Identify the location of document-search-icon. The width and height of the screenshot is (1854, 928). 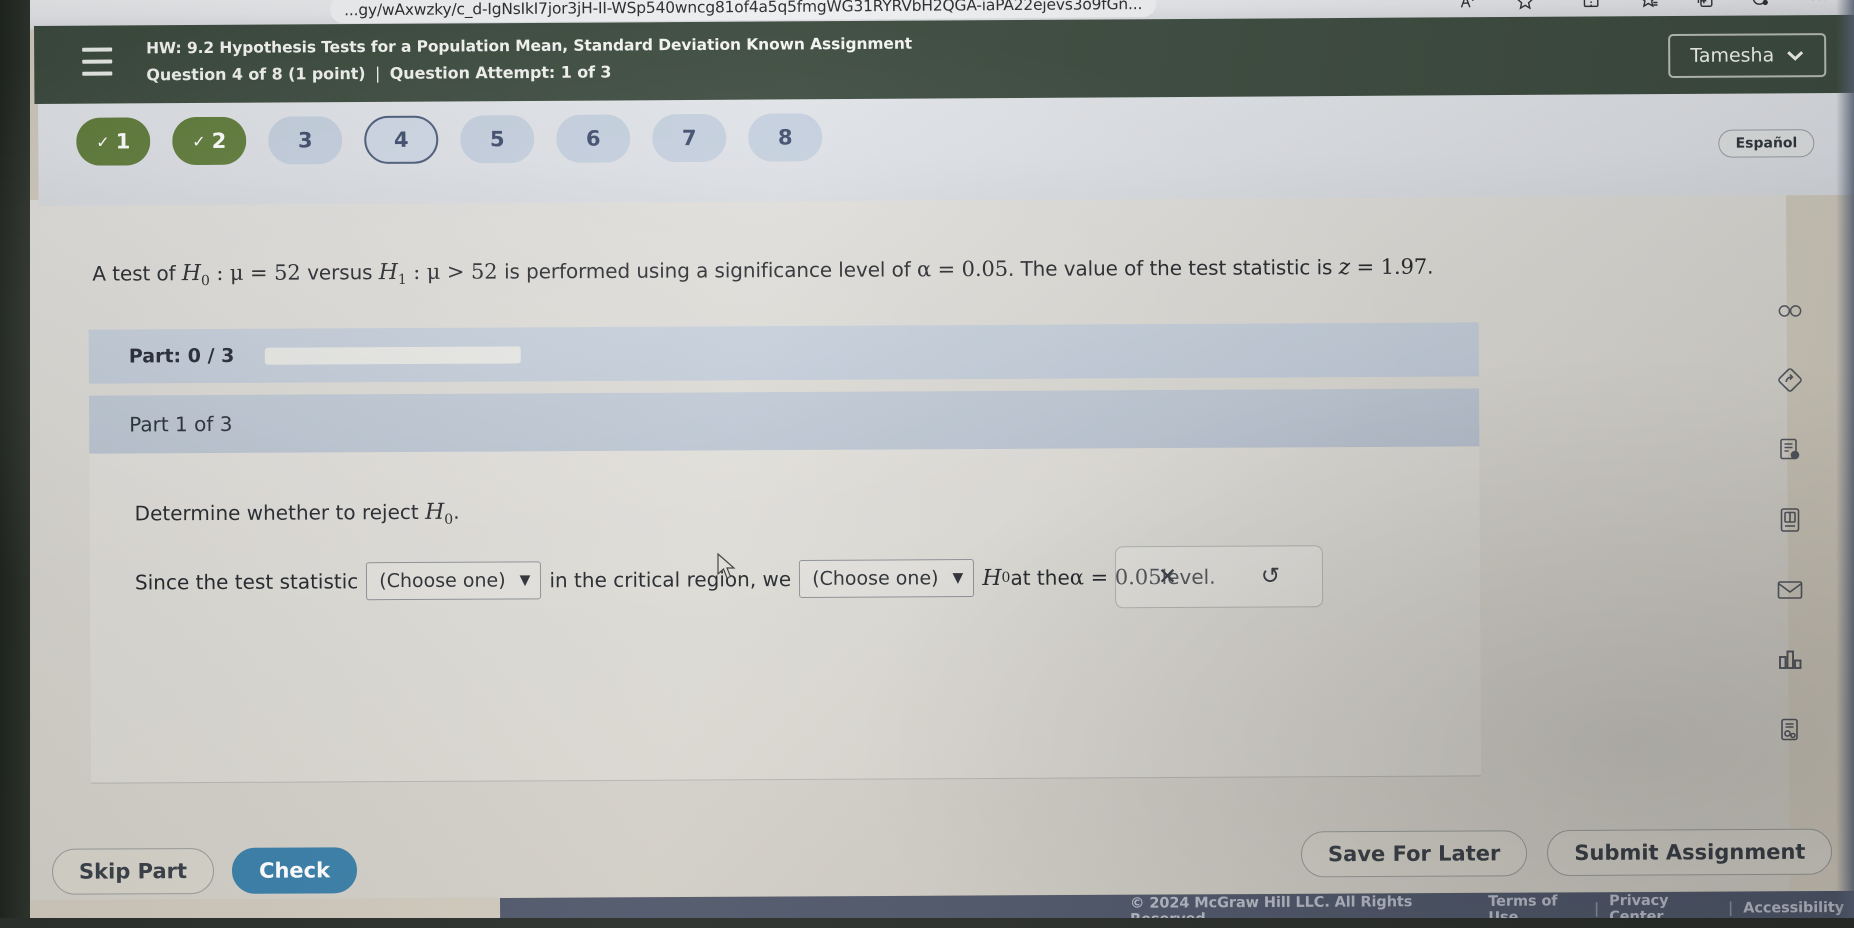
(1790, 450).